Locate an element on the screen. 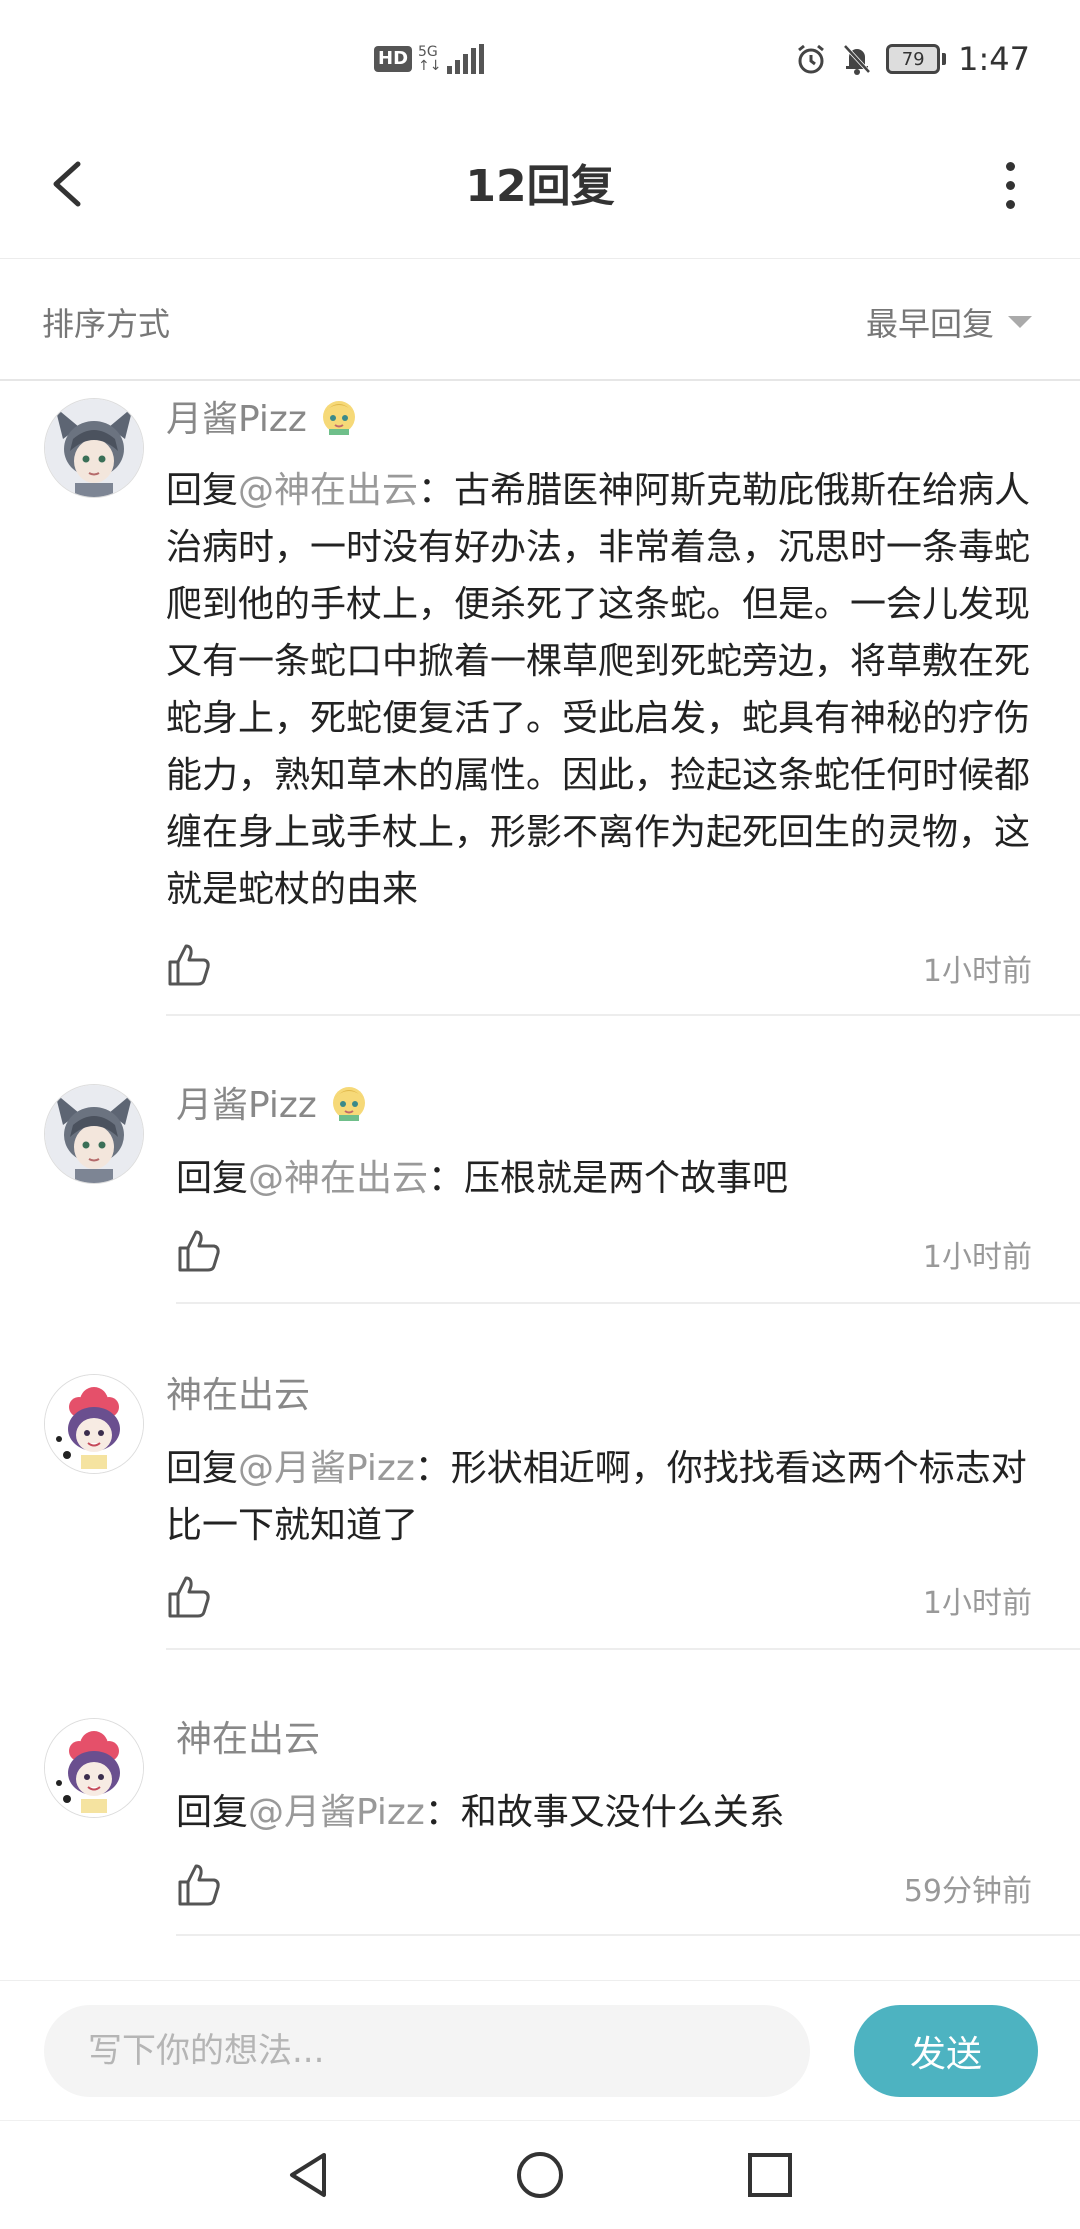 The image size is (1080, 2229). reply-bar: 发送 is located at coordinates (540, 2050).